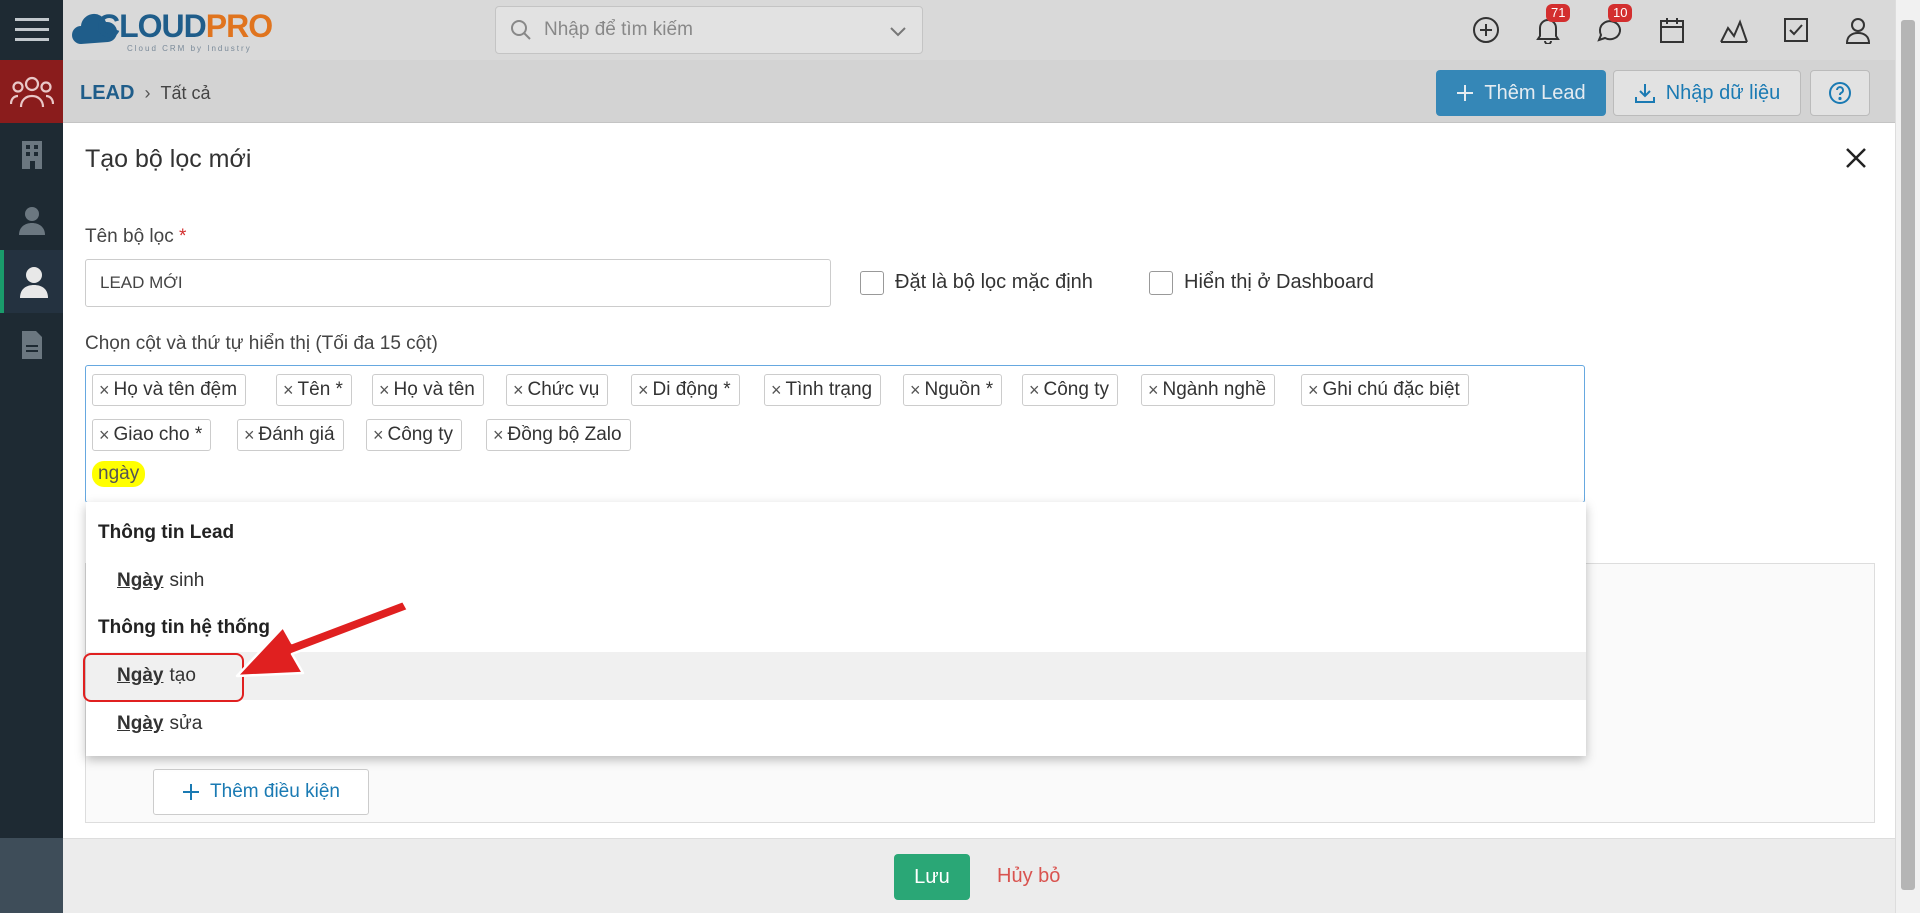 Image resolution: width=1920 pixels, height=913 pixels. Describe the element at coordinates (1856, 158) in the screenshot. I see `close-icon` at that location.